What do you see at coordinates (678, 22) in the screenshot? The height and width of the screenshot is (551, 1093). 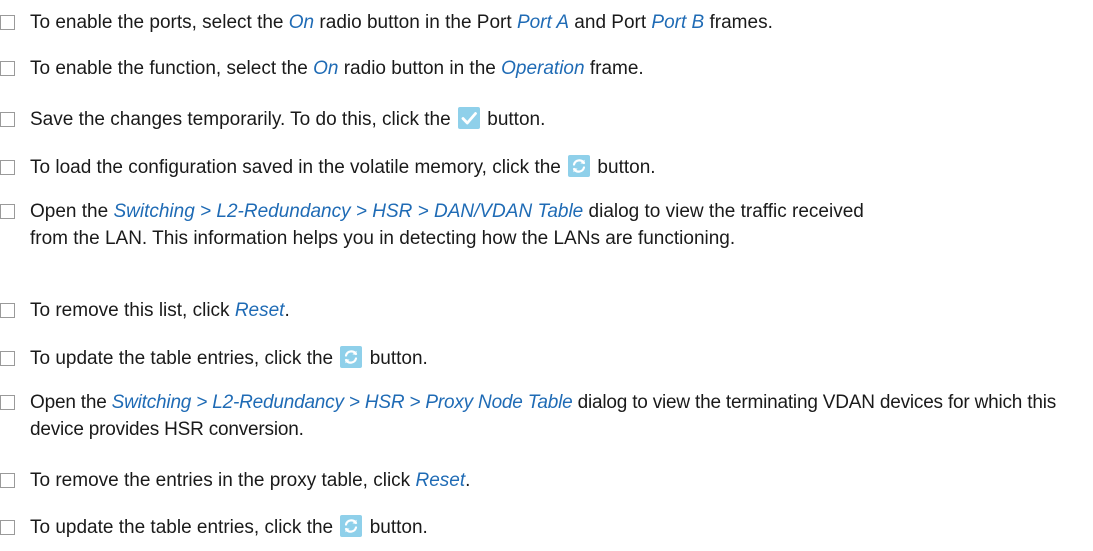 I see `emphasis-port-b: Port B` at bounding box center [678, 22].